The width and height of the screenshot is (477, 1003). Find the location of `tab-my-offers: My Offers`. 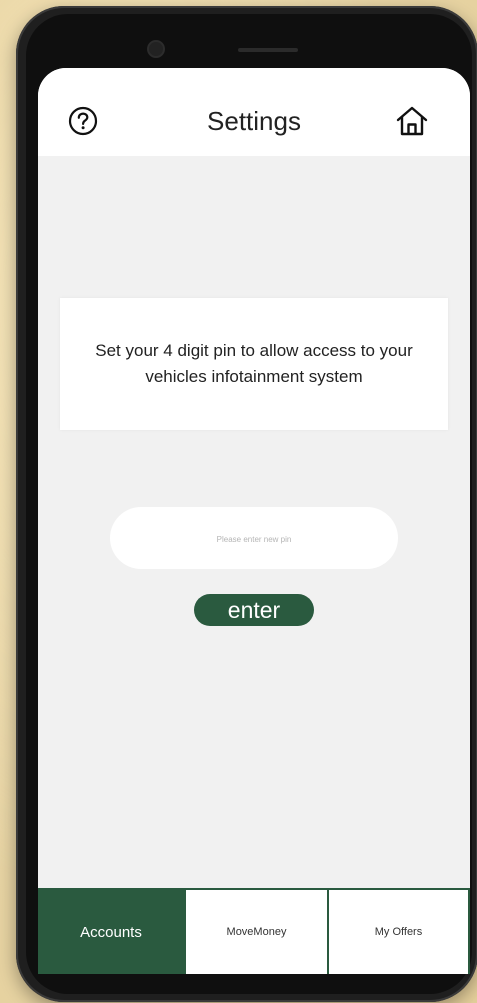

tab-my-offers: My Offers is located at coordinates (398, 932).